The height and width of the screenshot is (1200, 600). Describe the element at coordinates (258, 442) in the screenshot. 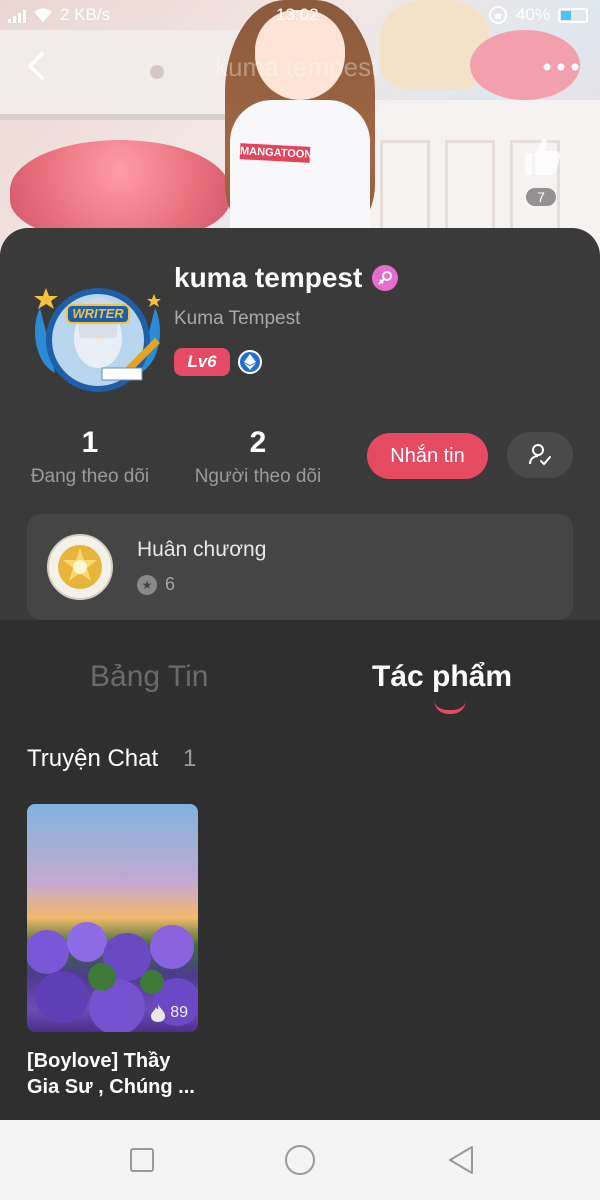

I see `followers-count: 2` at that location.